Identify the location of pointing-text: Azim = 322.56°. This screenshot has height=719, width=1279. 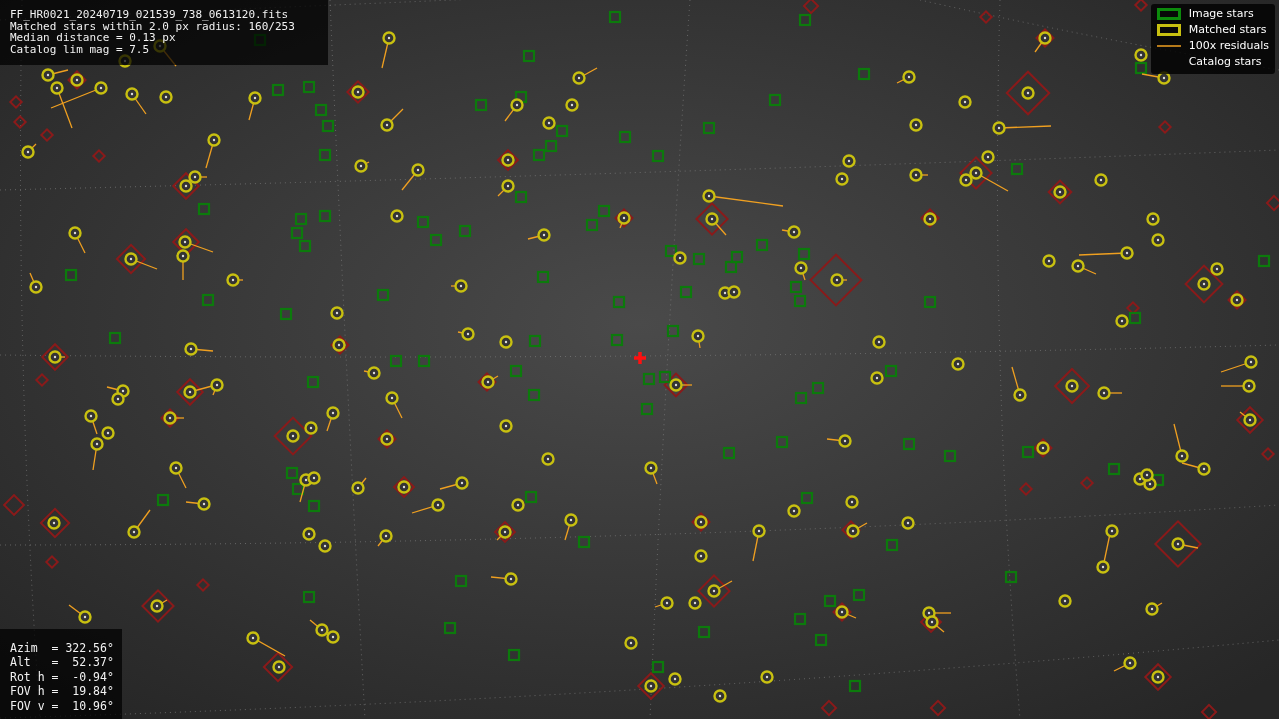
(62, 647).